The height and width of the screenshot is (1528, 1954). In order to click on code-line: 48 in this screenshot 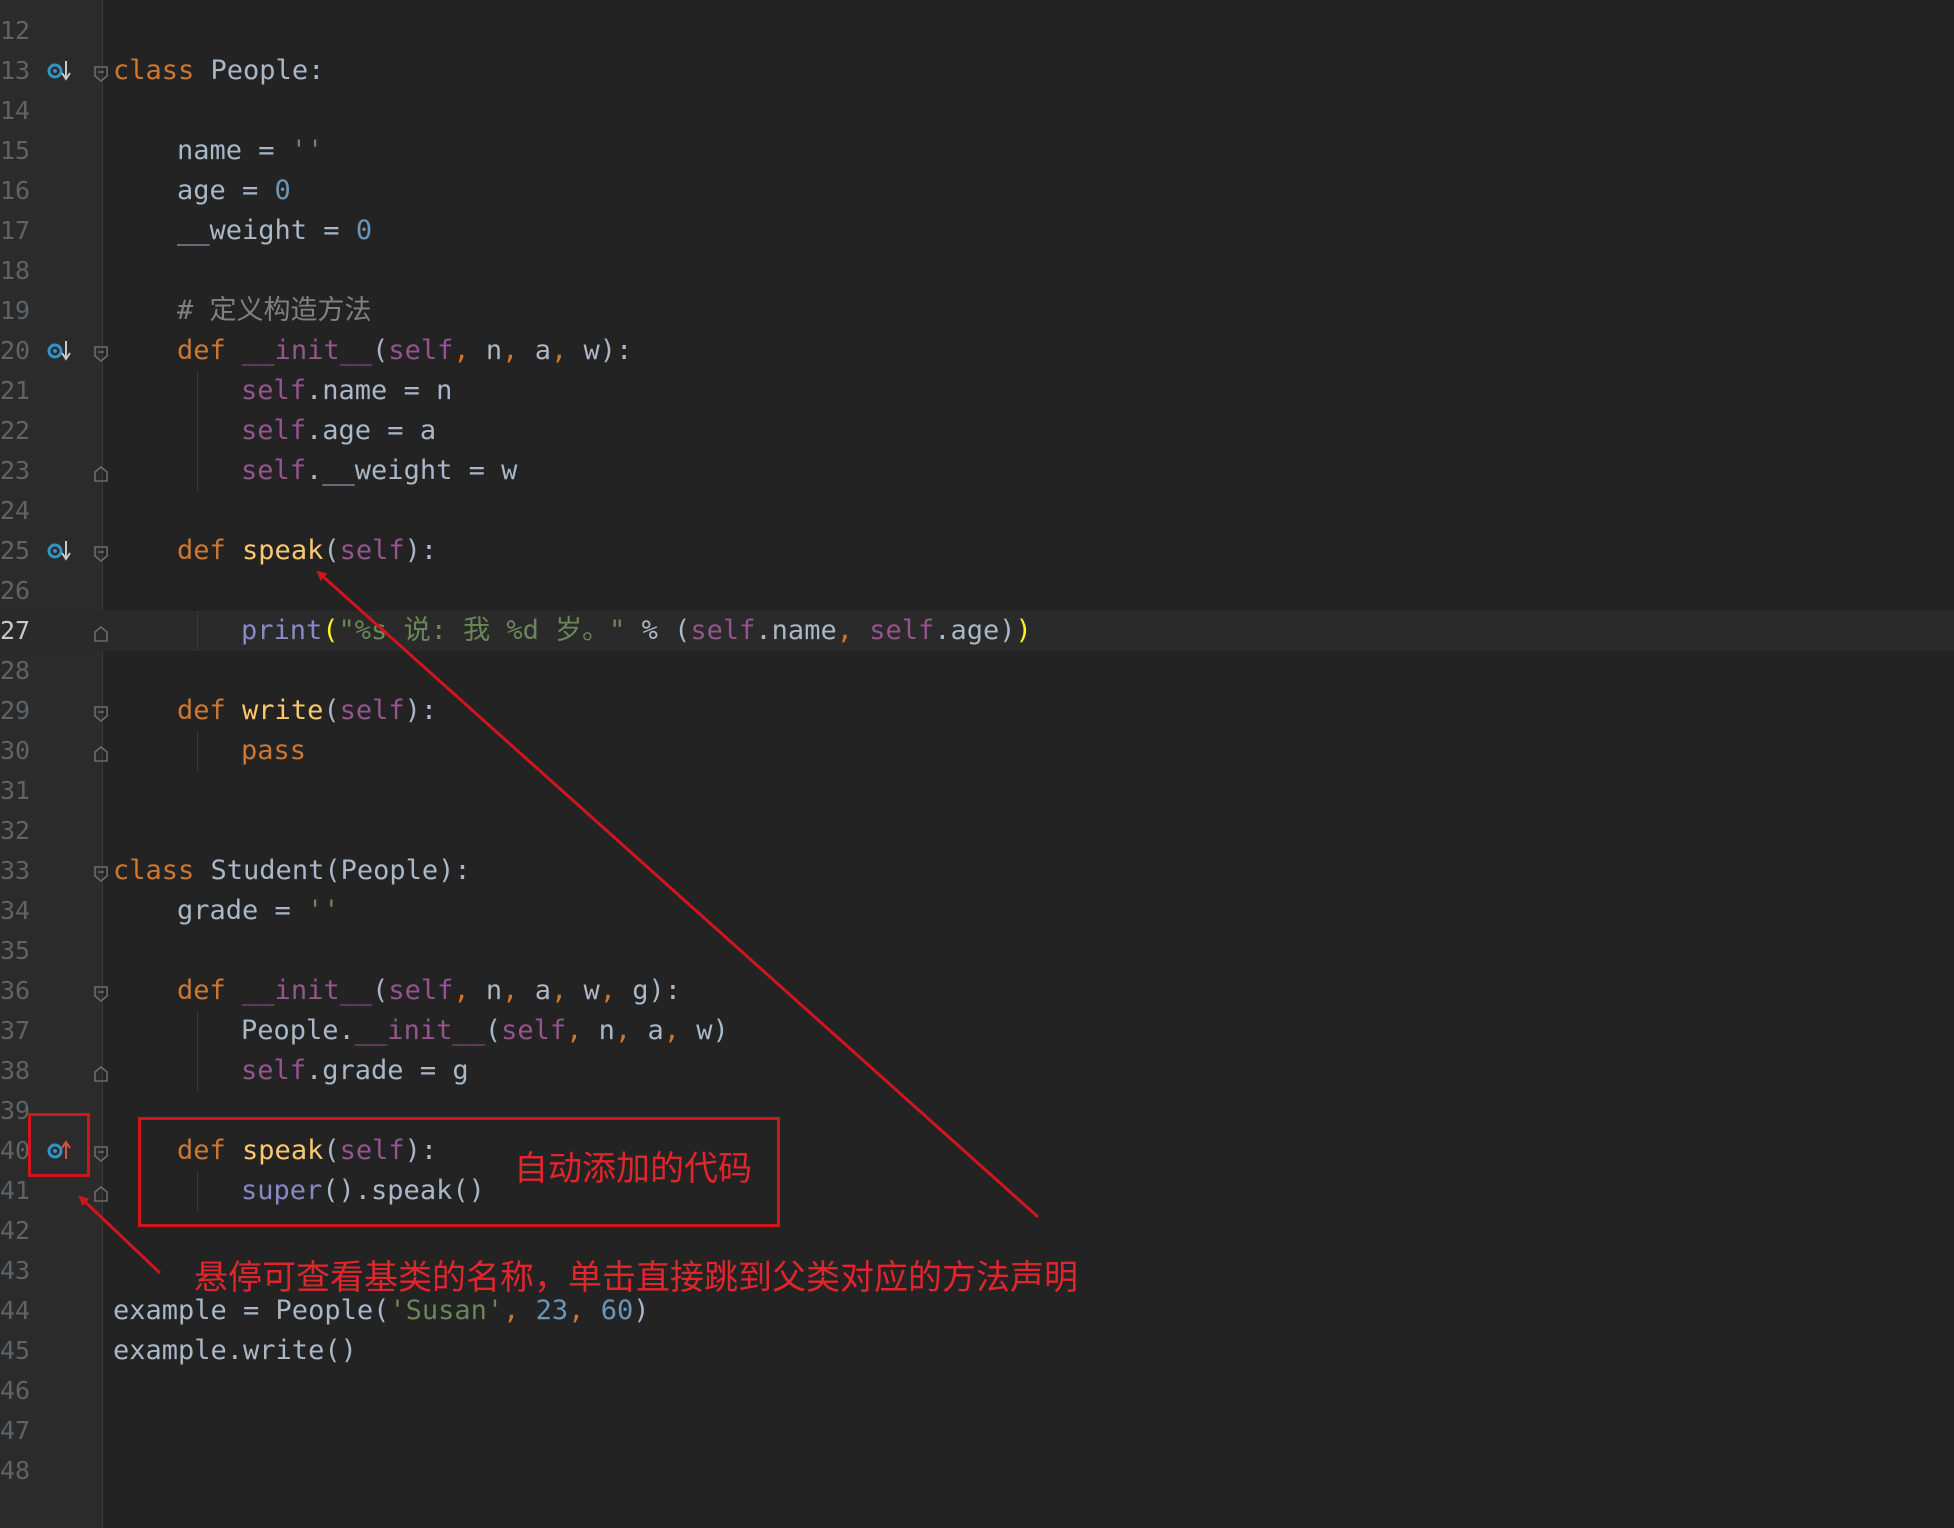, I will do `click(977, 1471)`.